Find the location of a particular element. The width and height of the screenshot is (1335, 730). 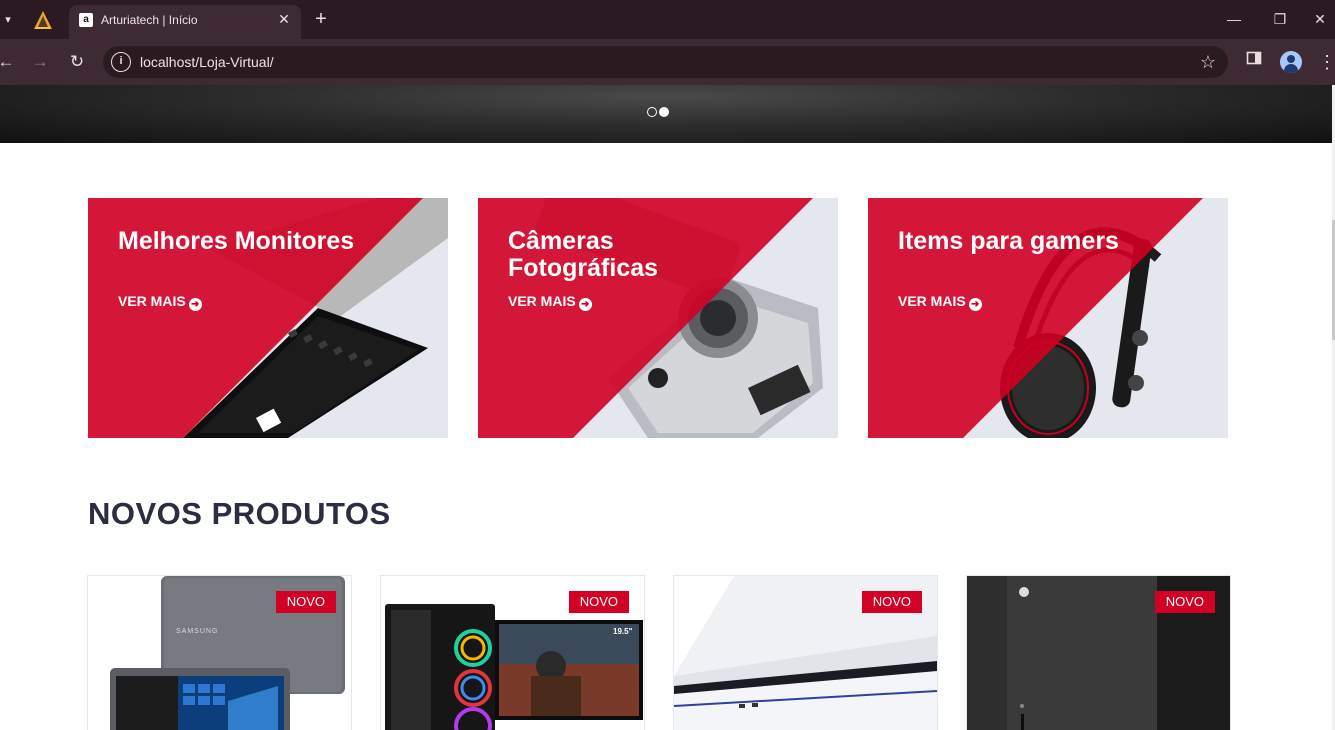

browser-toolbar: ← → ↻ i localhost/Loja-Virtual/ ☆ ⋮ is located at coordinates (667, 62).